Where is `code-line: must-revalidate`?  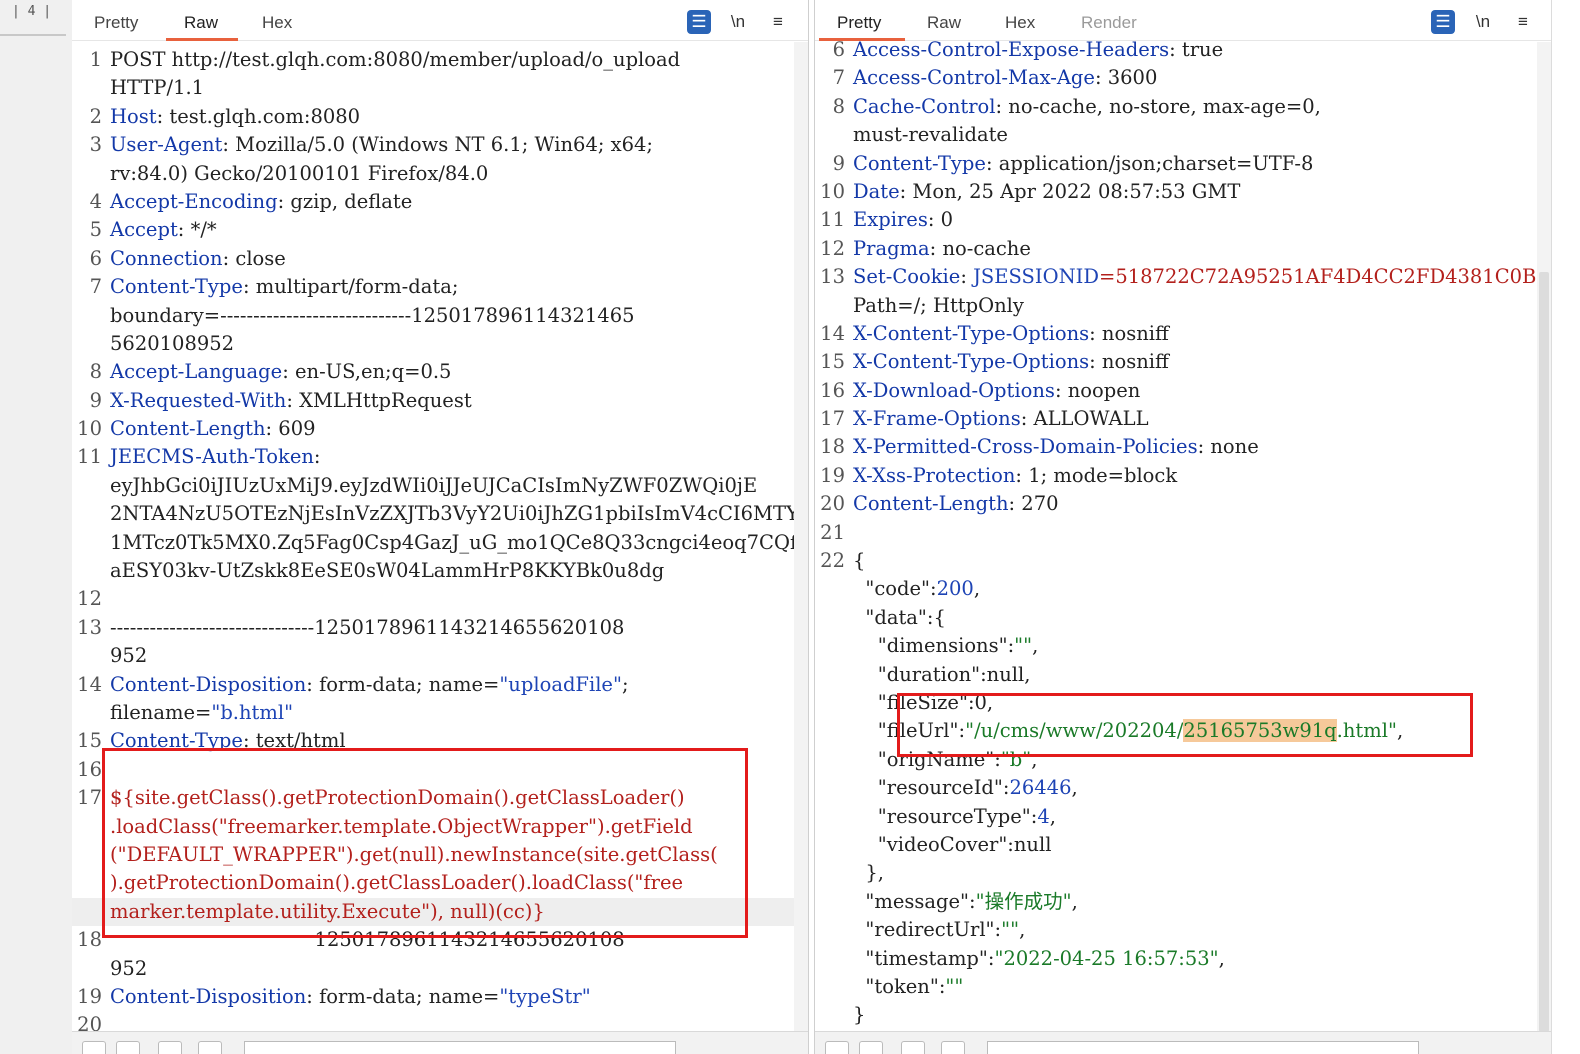 code-line: must-revalidate is located at coordinates (1176, 135).